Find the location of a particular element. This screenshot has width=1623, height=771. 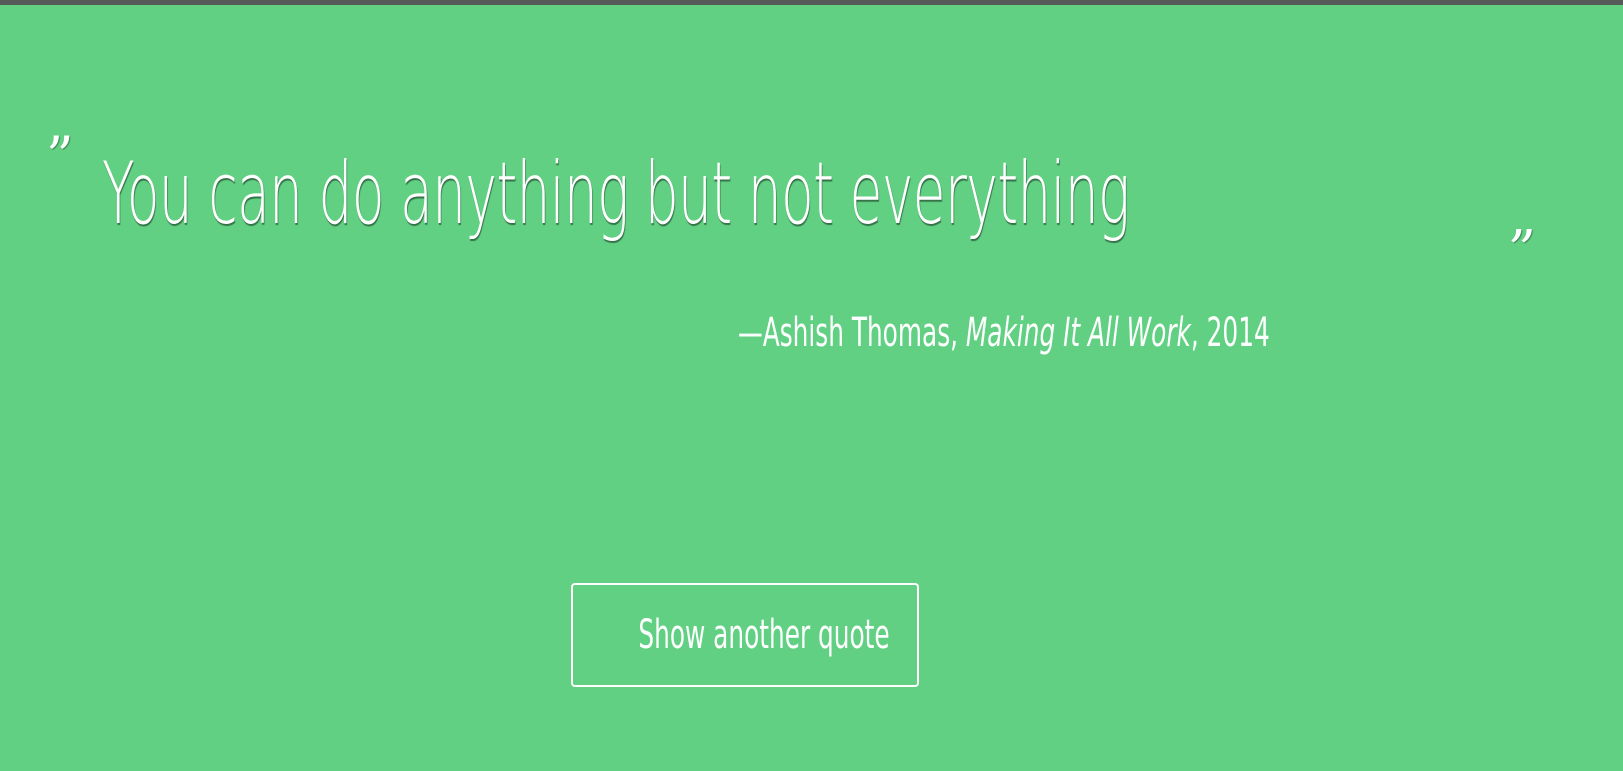

top-bar is located at coordinates (811, 2).